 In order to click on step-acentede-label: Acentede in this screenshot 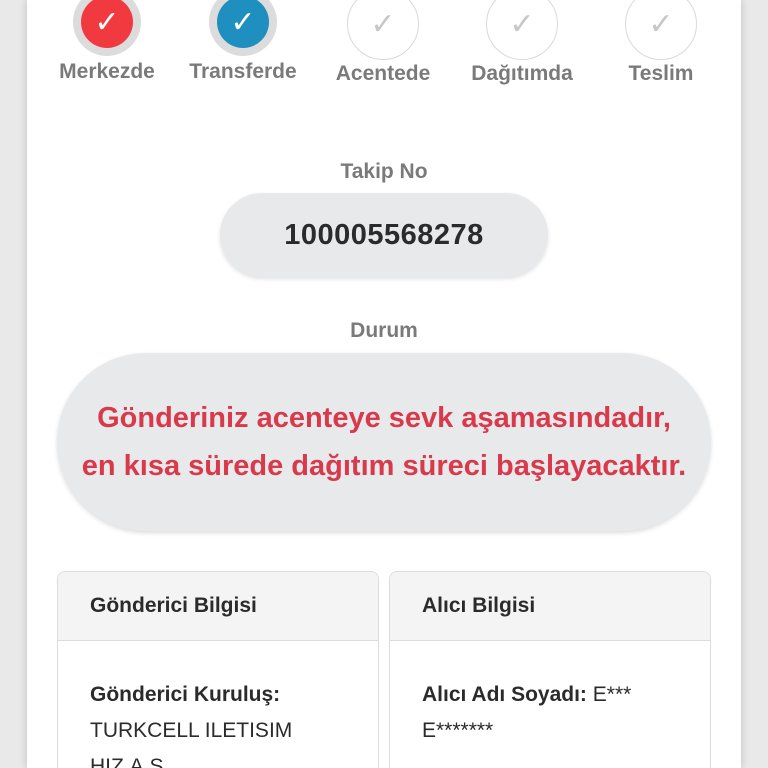, I will do `click(383, 73)`.